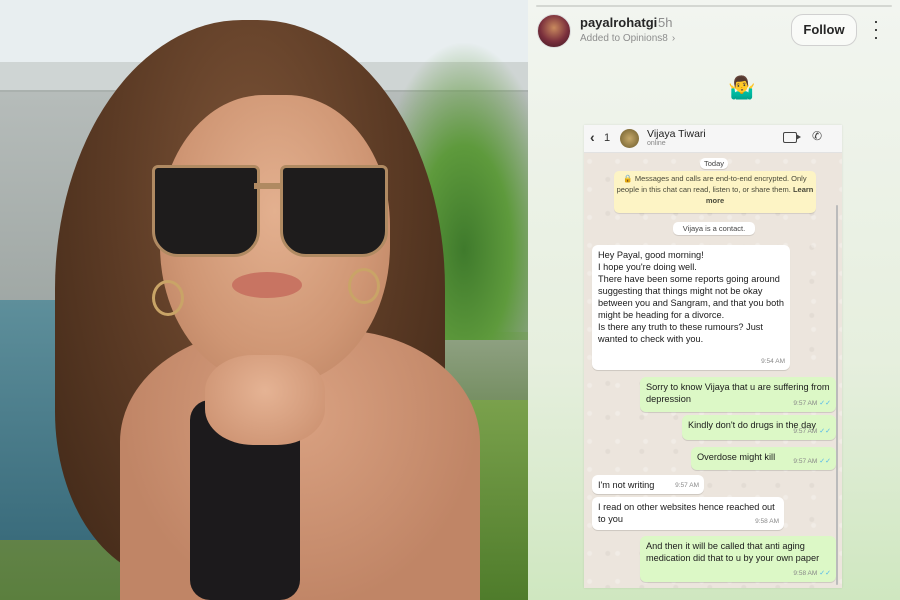 The image size is (900, 600). Describe the element at coordinates (817, 136) in the screenshot. I see `phone-call-icon: ✆` at that location.